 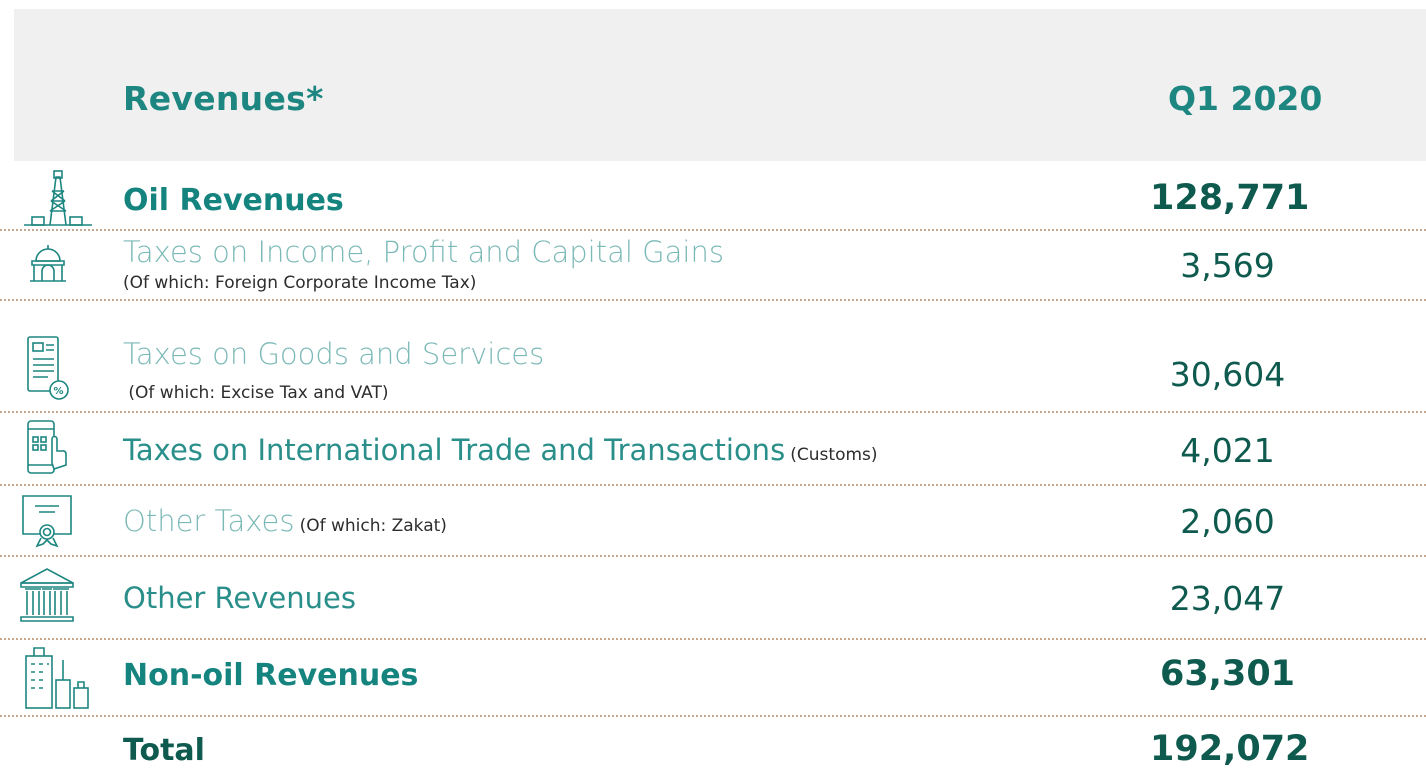 I want to click on row-sublabel: (Customs), so click(x=834, y=455).